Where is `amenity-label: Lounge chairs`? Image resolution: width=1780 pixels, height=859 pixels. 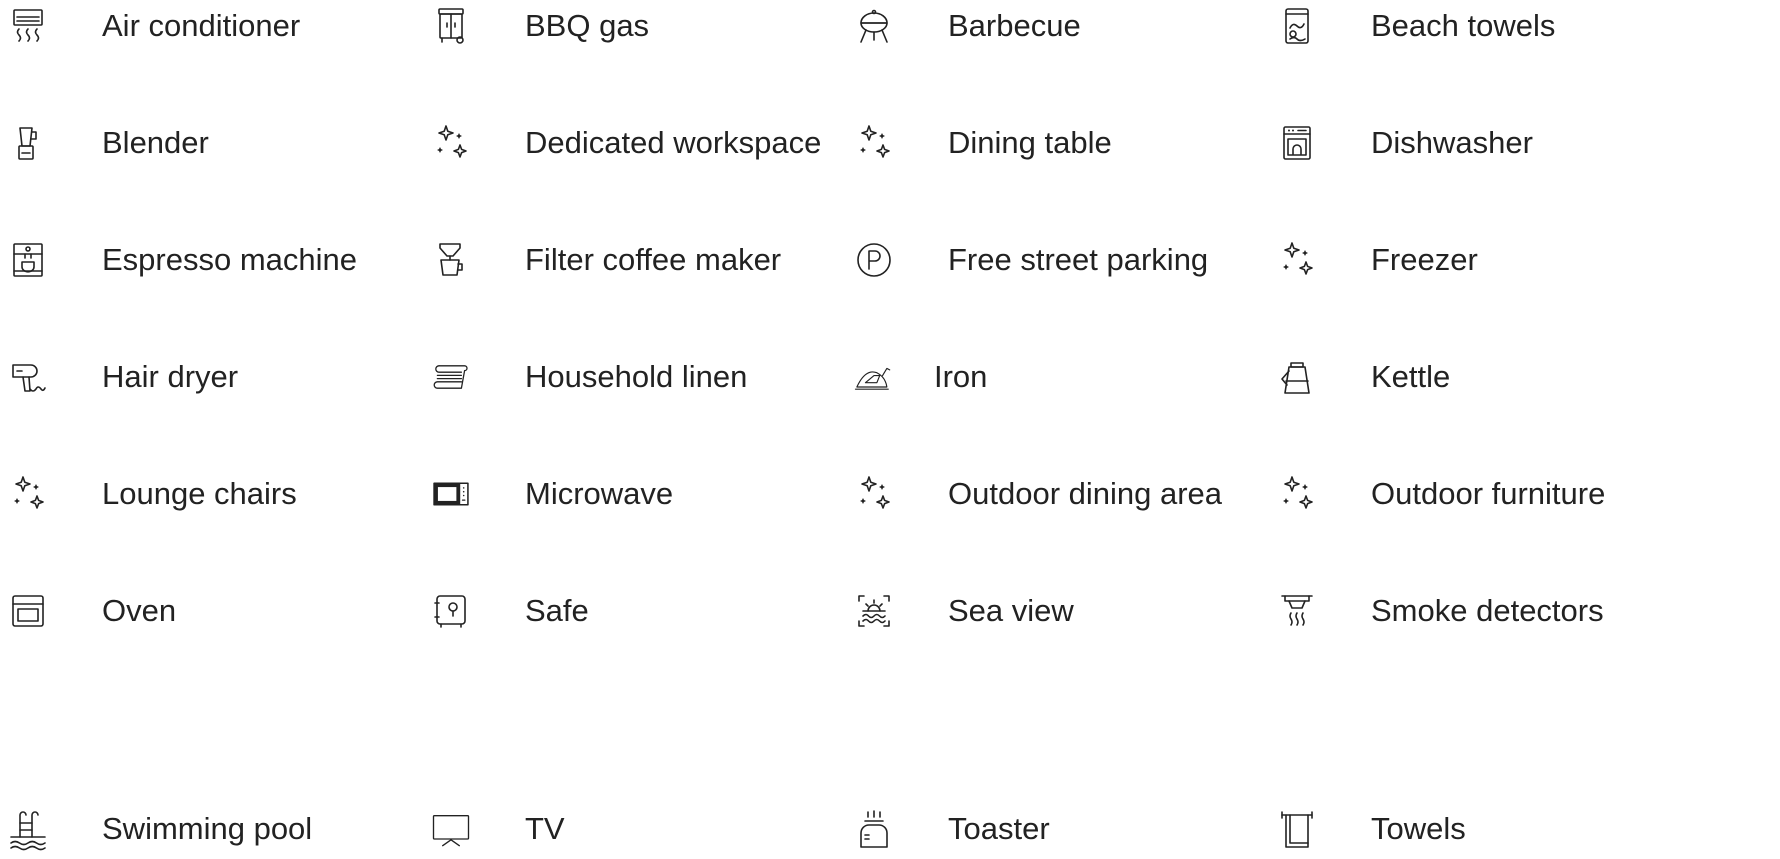
amenity-label: Lounge chairs is located at coordinates (199, 493).